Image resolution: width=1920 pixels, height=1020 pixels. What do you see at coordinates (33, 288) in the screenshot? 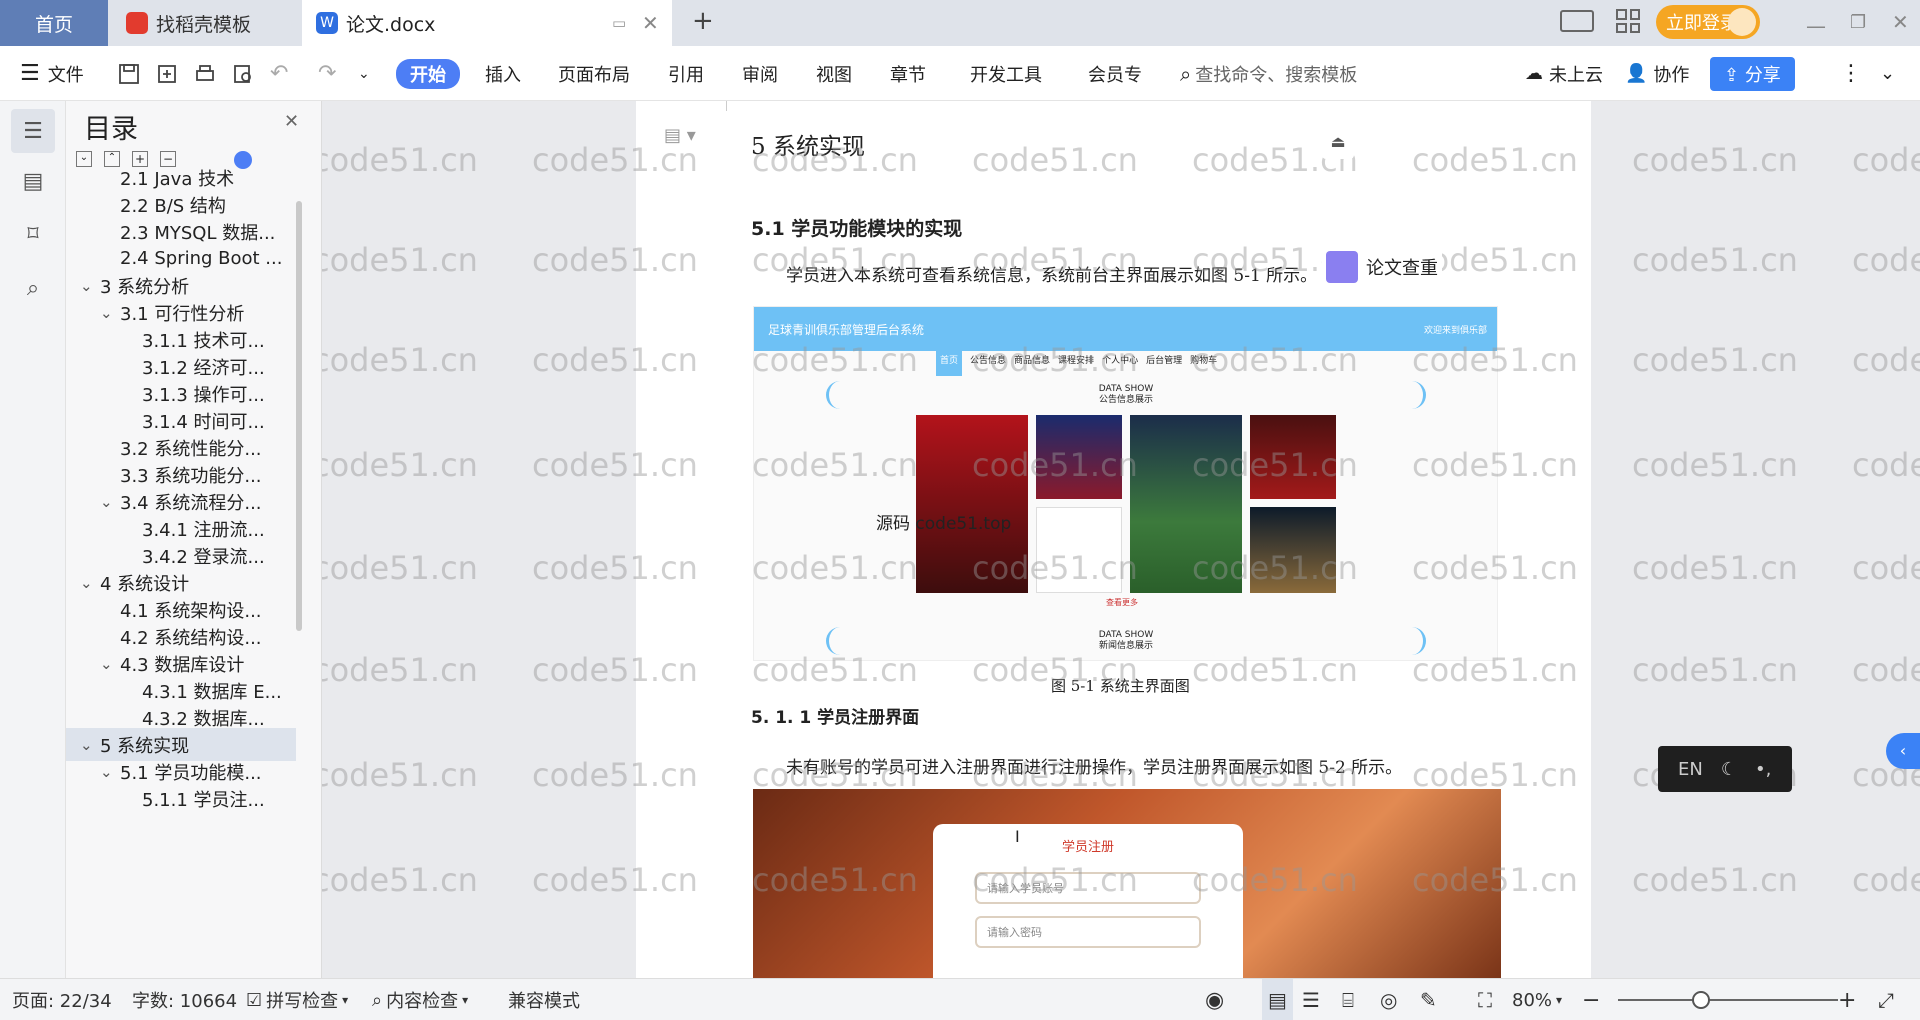
I see `find-icon: ⌕` at bounding box center [33, 288].